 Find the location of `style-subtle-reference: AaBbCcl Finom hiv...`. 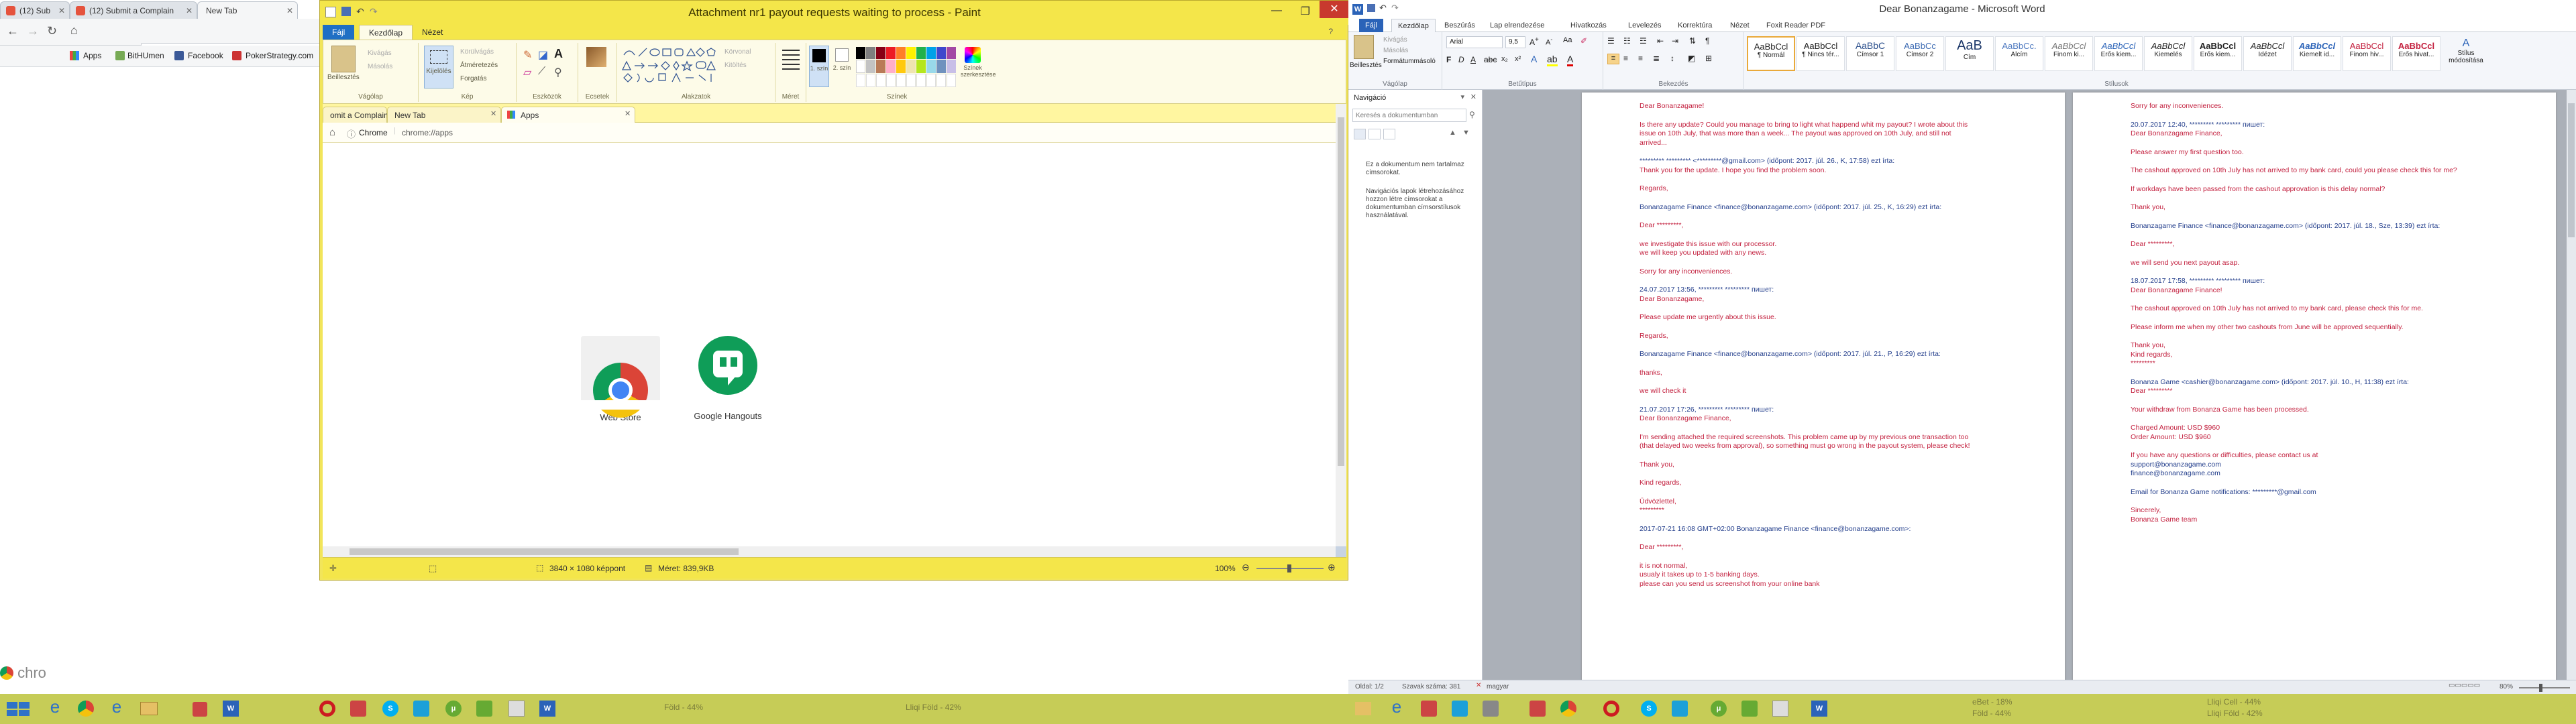

style-subtle-reference: AaBbCcl Finom hiv... is located at coordinates (2367, 53).